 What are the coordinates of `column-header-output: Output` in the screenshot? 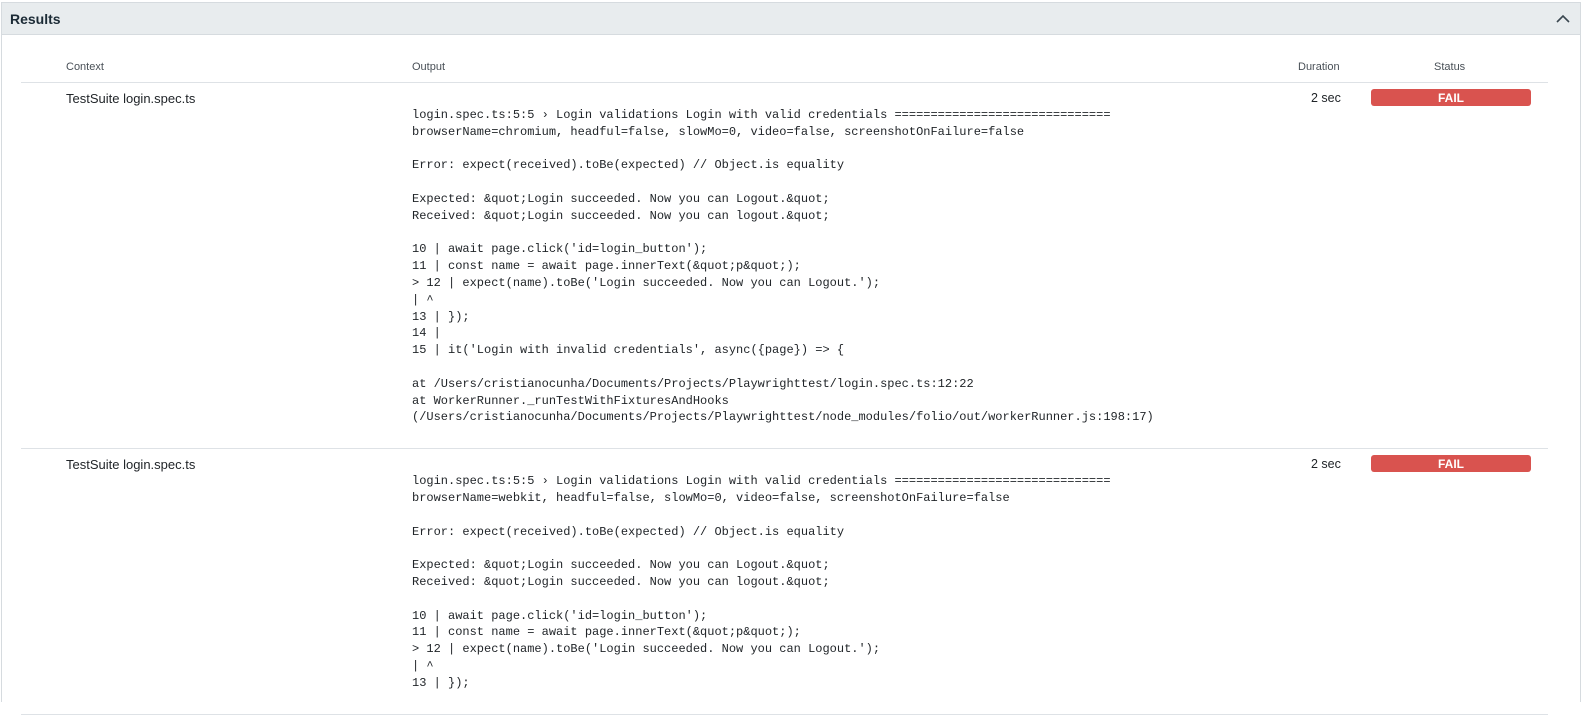 It's located at (428, 67).